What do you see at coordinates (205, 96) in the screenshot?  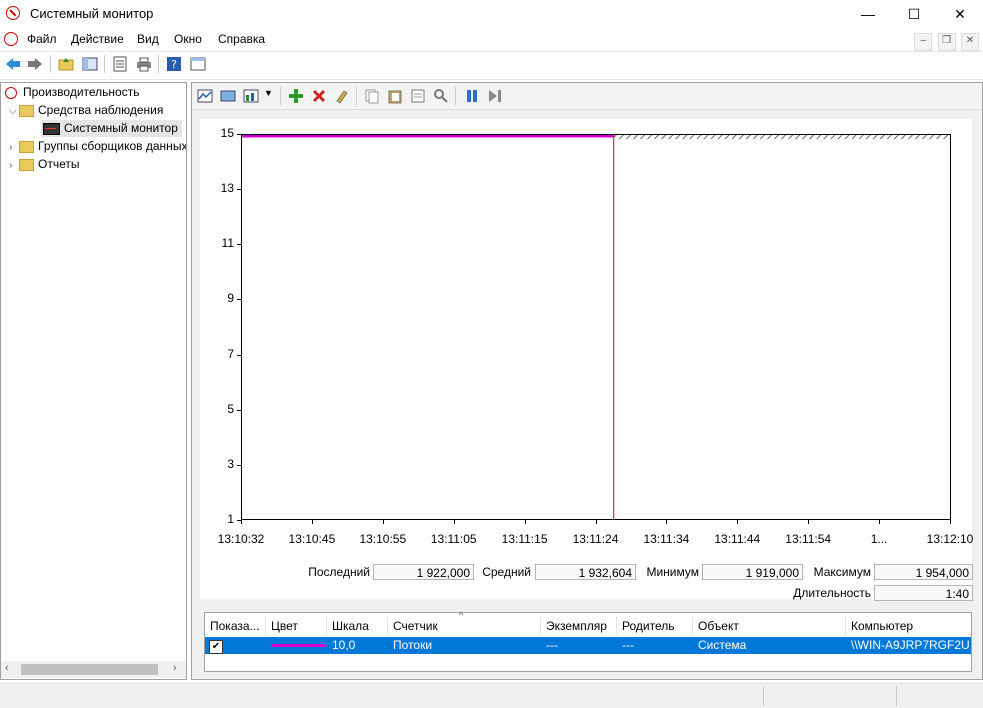 I see `view-graph-icon` at bounding box center [205, 96].